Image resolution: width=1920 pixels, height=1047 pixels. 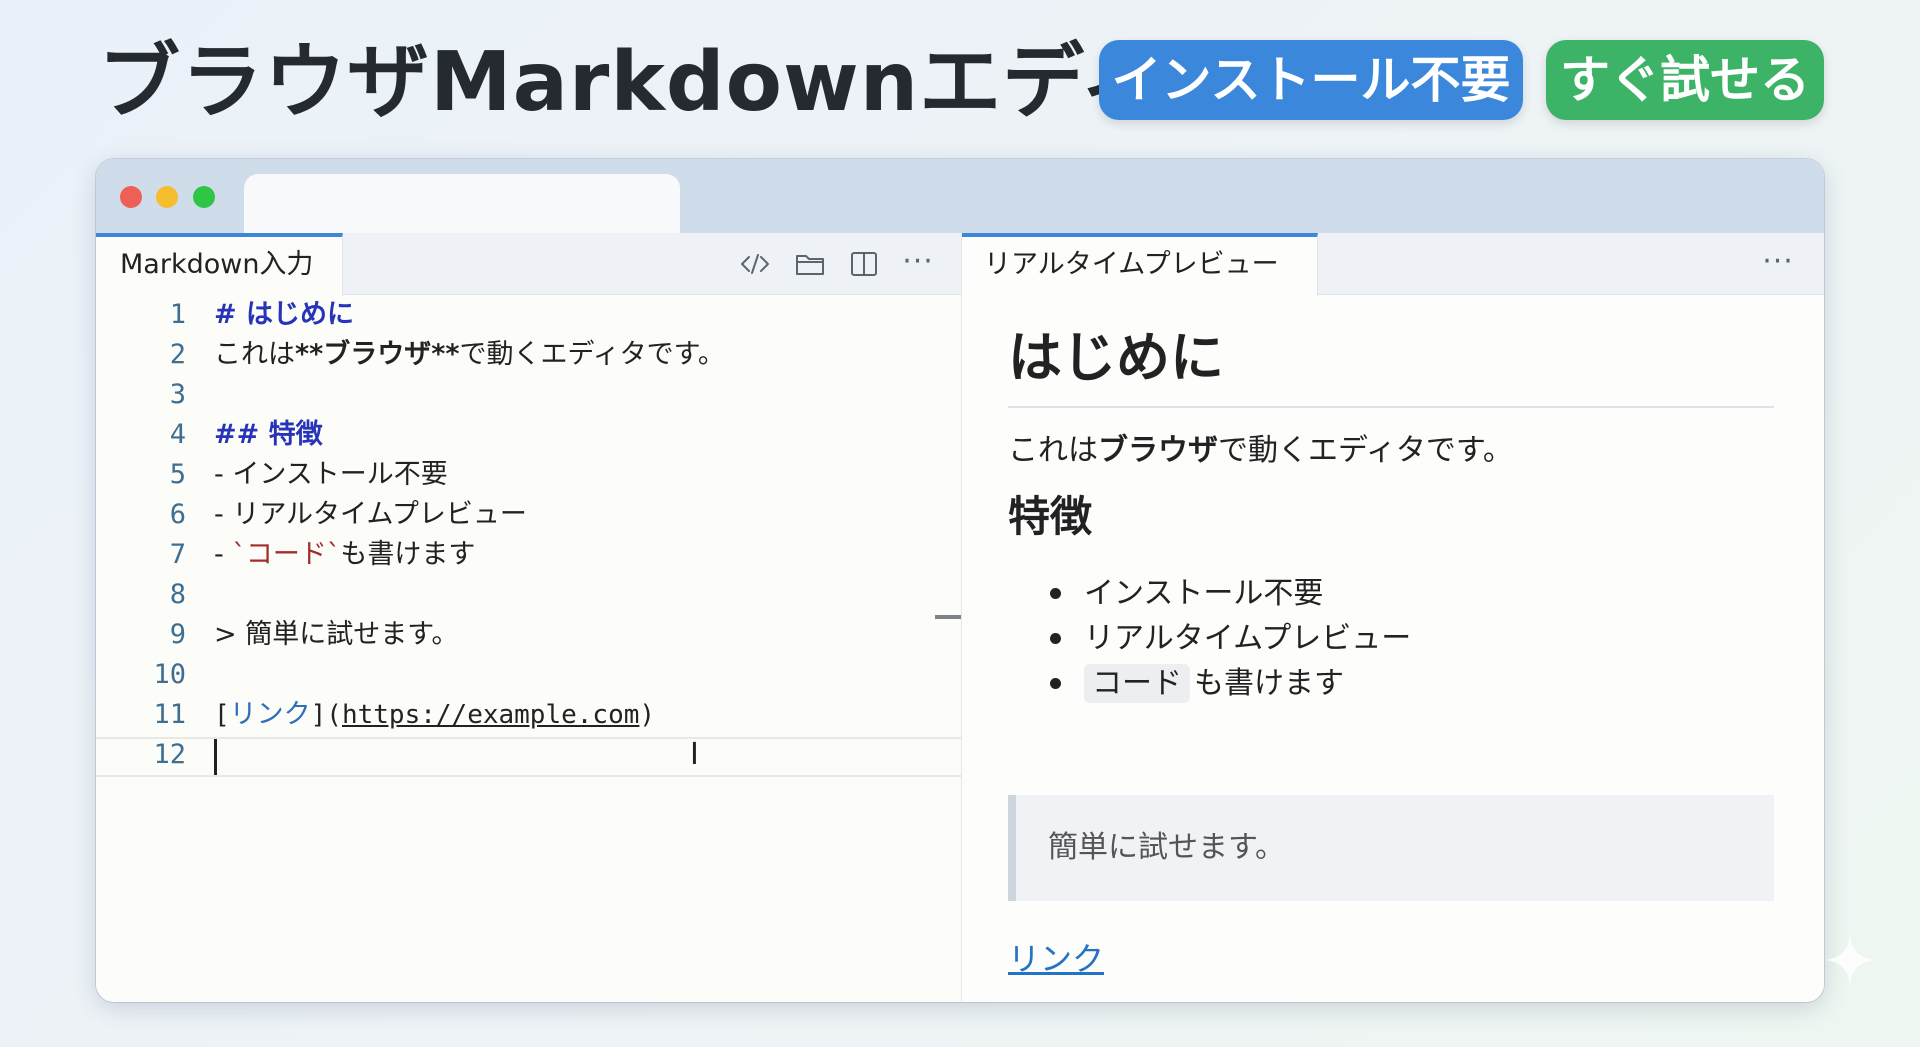 I want to click on line-number: 6, so click(x=177, y=514).